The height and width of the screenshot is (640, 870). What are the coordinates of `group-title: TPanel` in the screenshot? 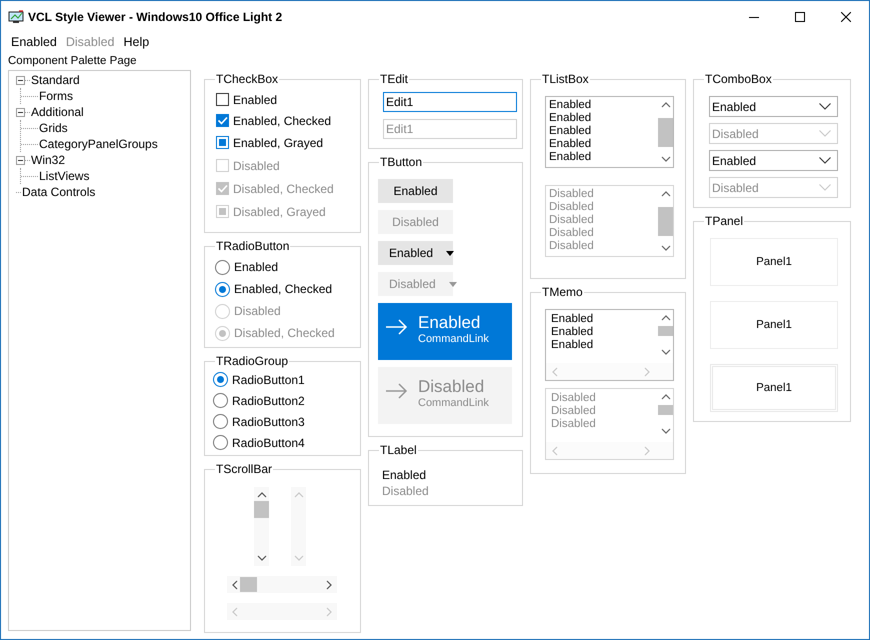 It's located at (724, 221).